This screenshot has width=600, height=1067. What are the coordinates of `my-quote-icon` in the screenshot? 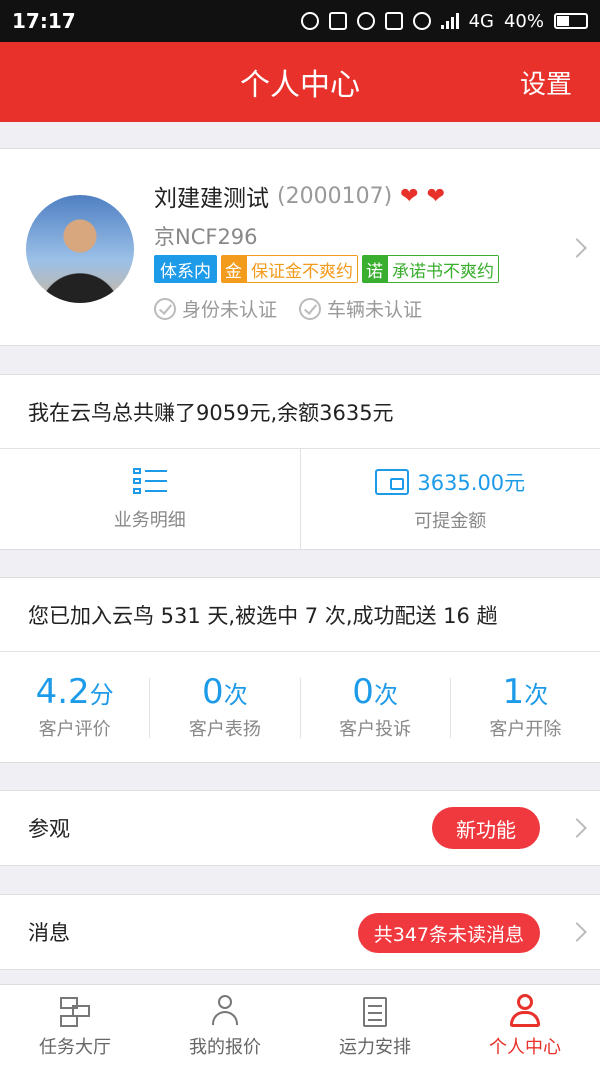 It's located at (225, 1011).